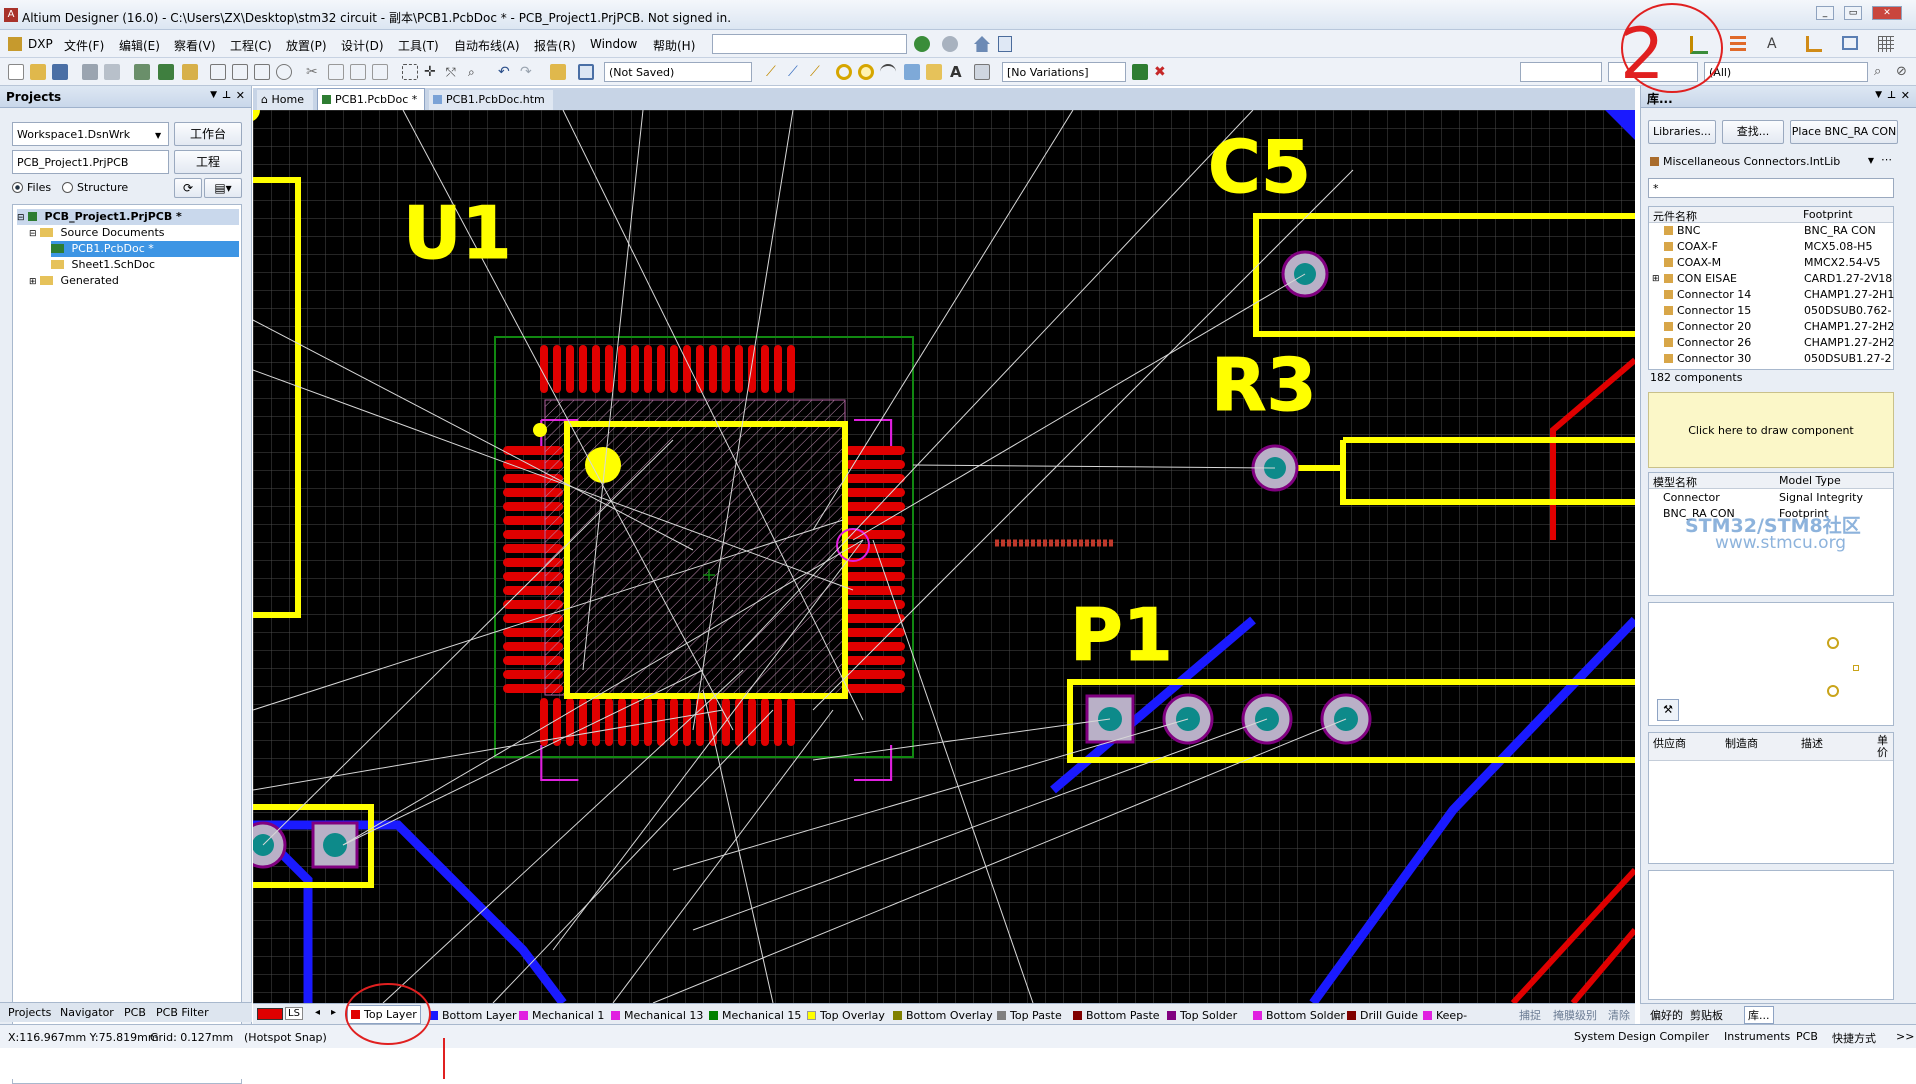  Describe the element at coordinates (208, 134) in the screenshot. I see `workspace-button: 工作台` at that location.